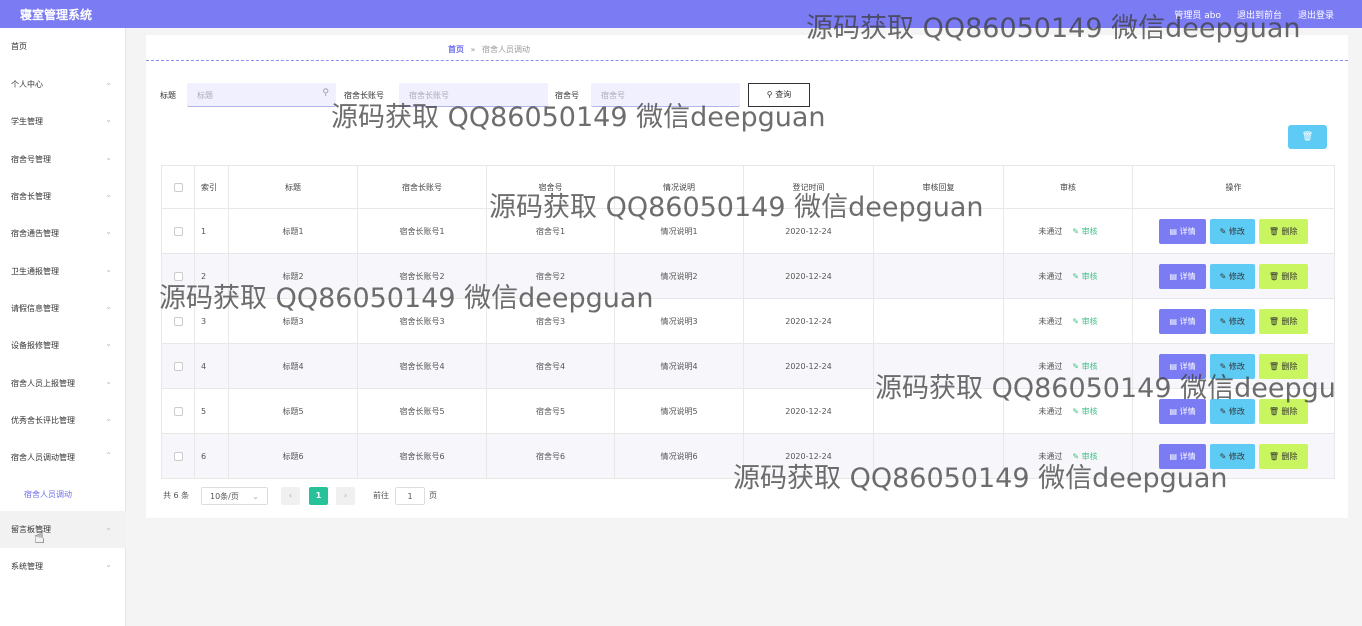  I want to click on edit-label: 修改, so click(1236, 456).